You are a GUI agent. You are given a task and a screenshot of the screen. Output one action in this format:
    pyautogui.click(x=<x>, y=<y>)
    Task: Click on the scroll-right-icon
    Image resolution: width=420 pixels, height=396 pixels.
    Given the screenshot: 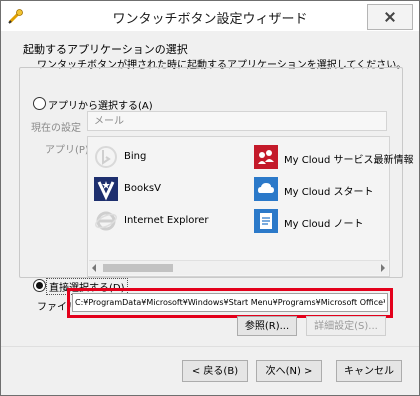 What is the action you would take?
    pyautogui.click(x=383, y=268)
    